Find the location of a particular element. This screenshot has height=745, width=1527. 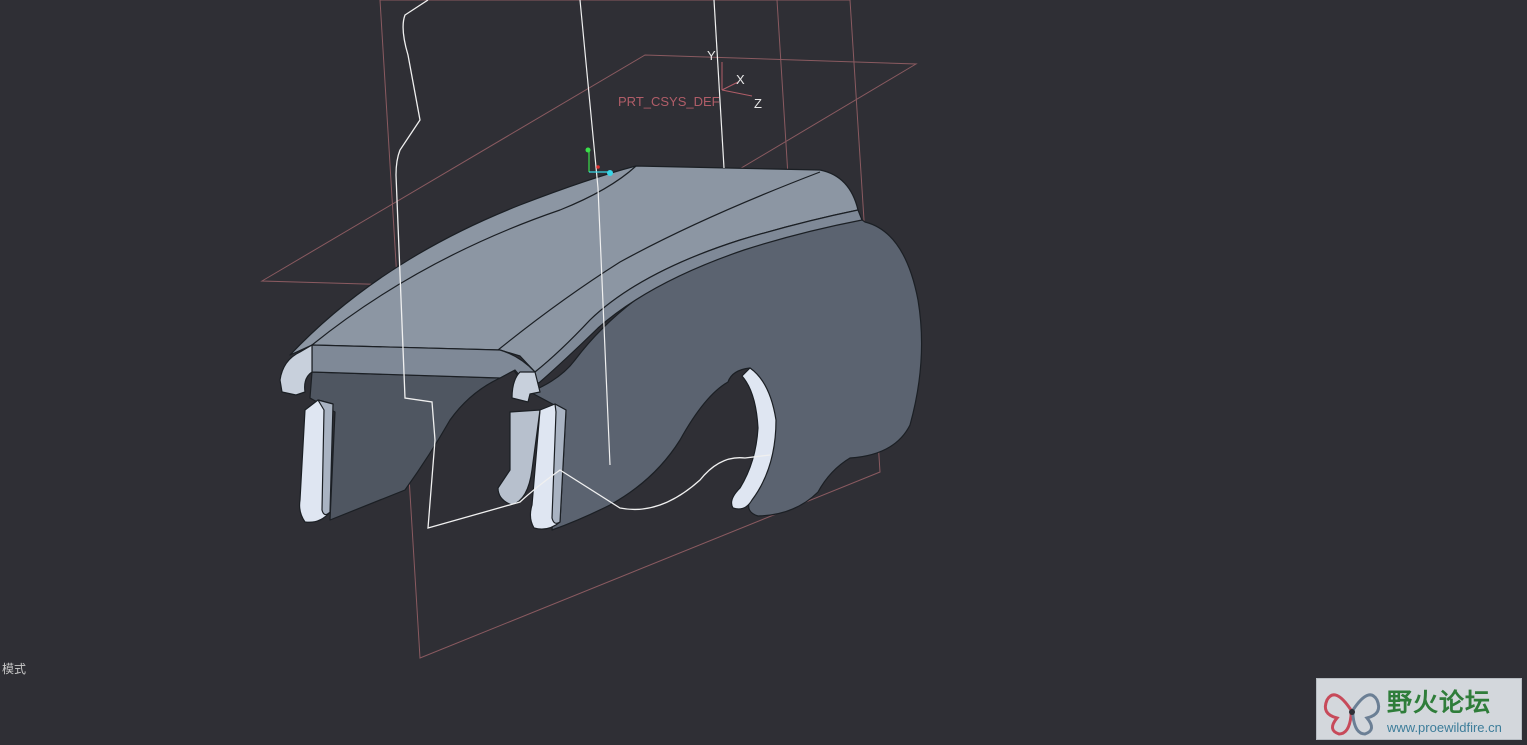

csys-z-axis is located at coordinates (737, 93).